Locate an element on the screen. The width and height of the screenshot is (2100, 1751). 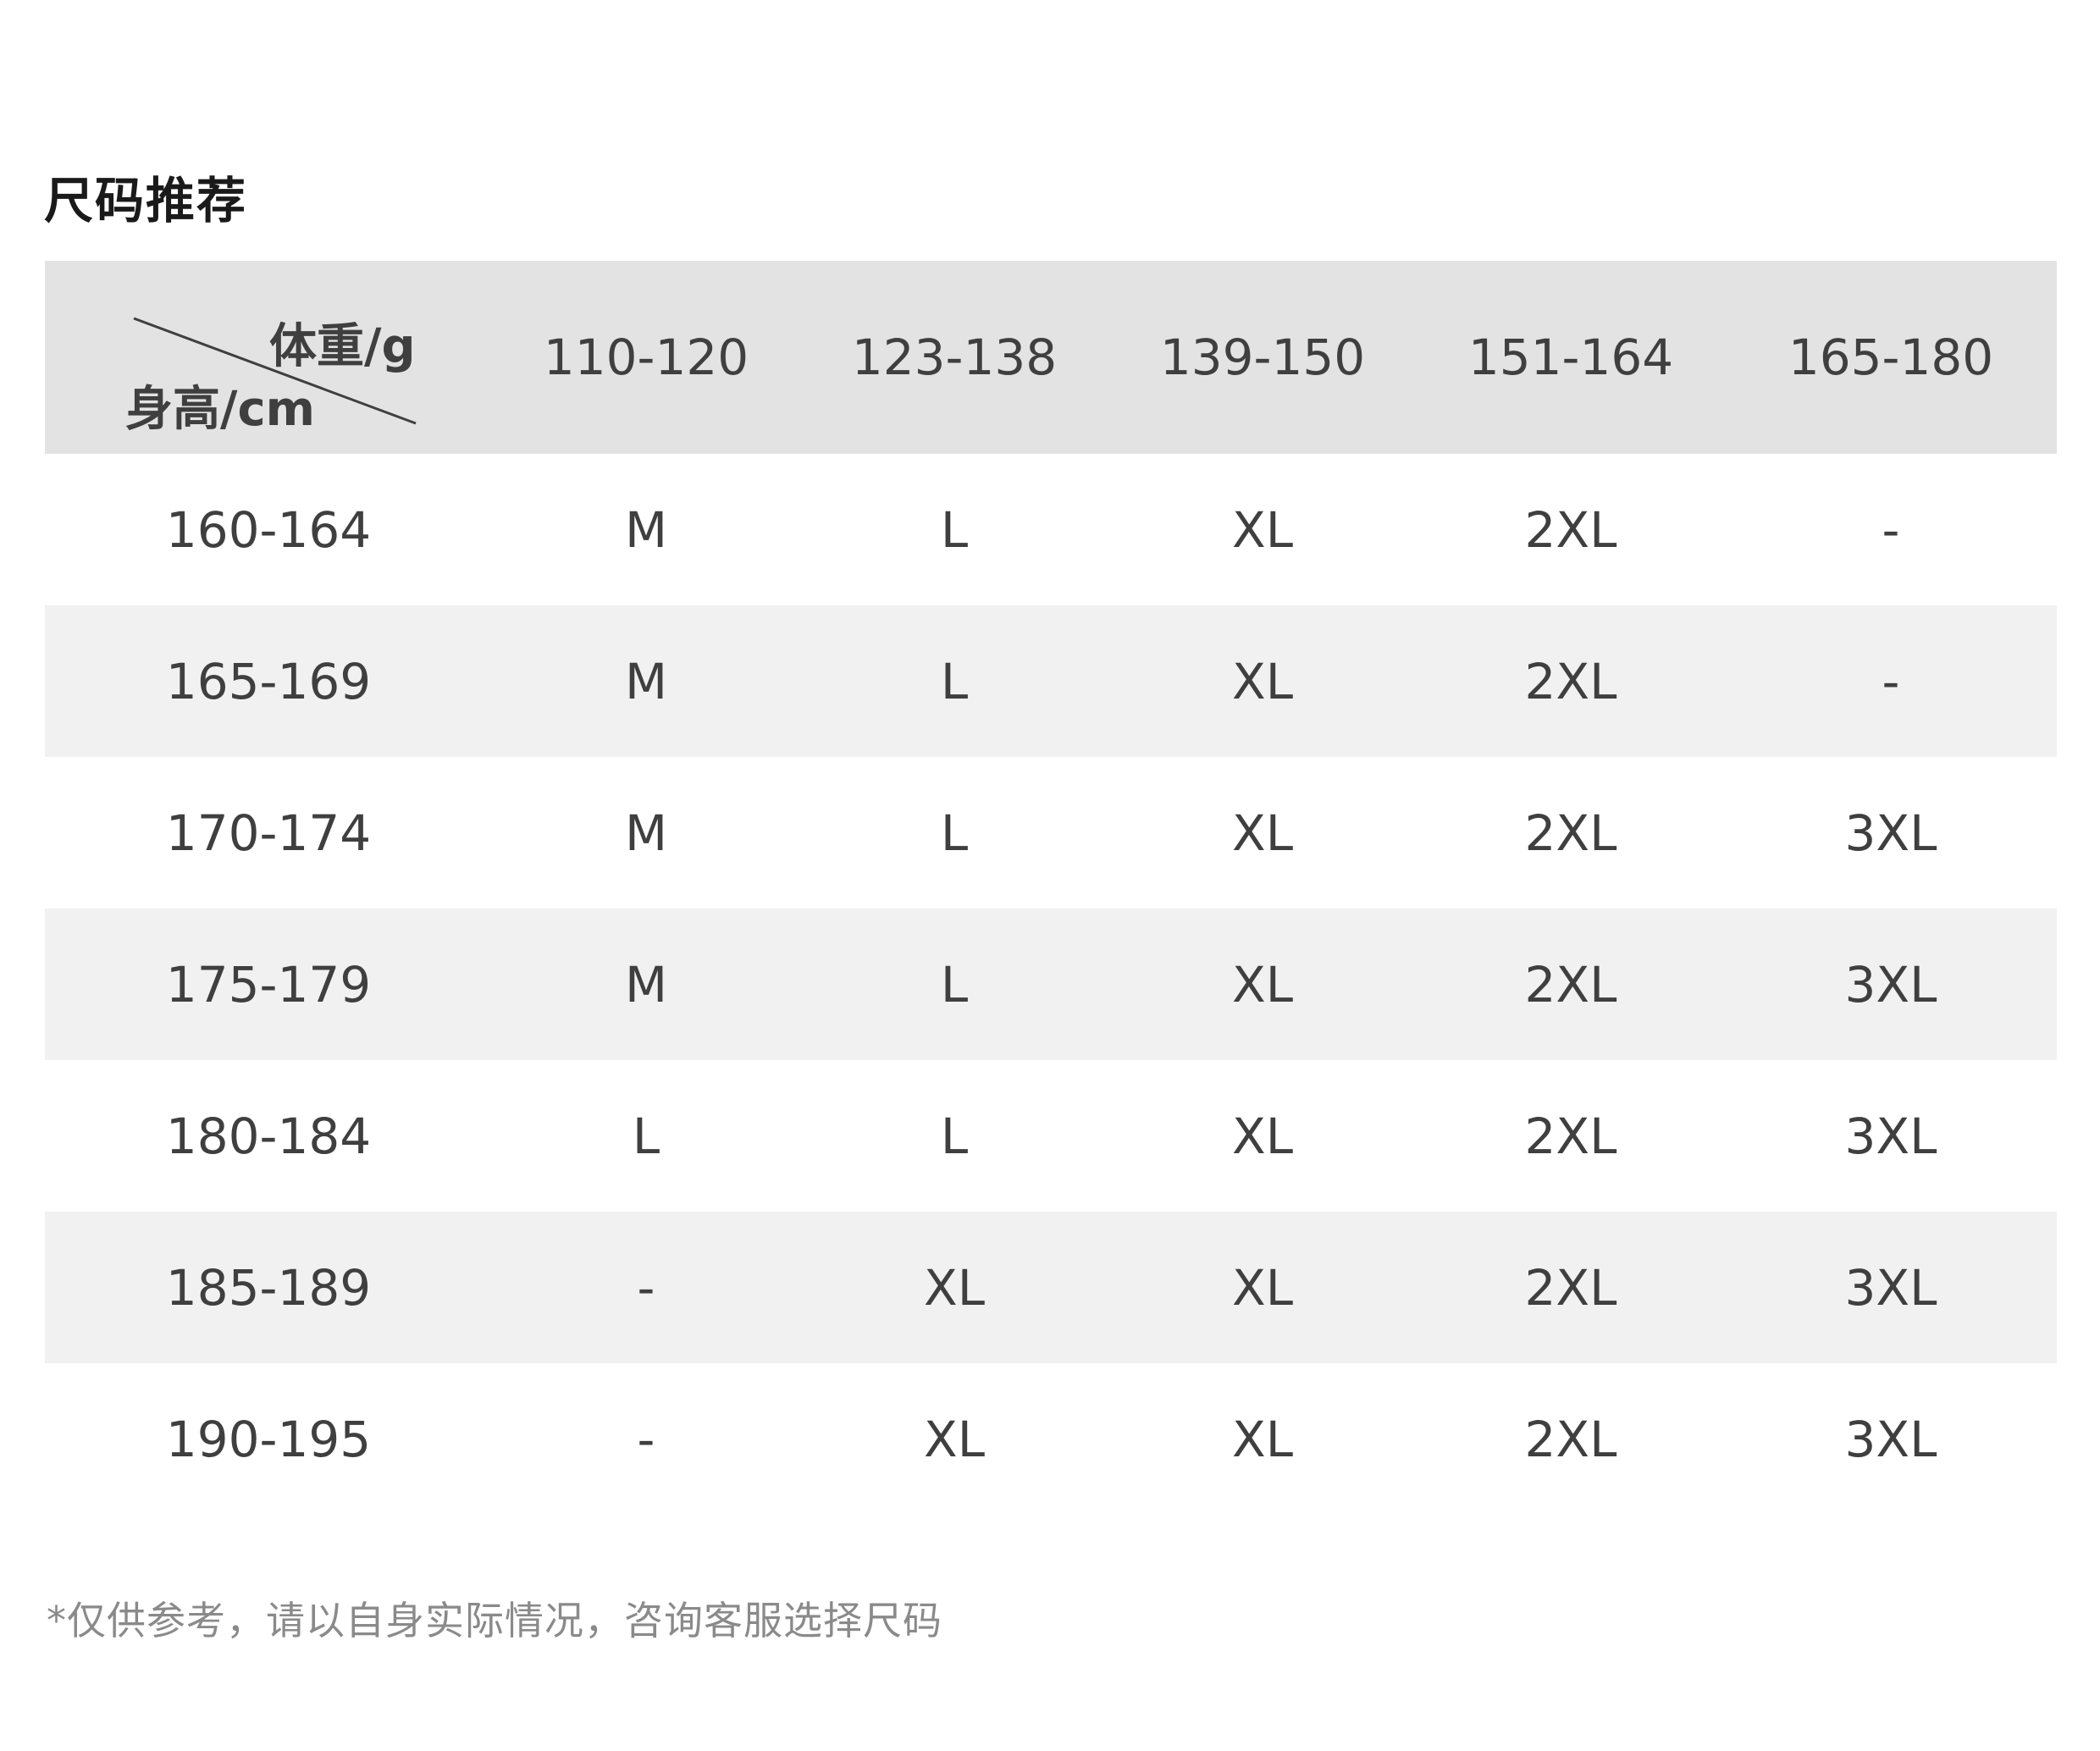
table-row: 165-169 M L XL 2XL - is located at coordinates (1051, 681).